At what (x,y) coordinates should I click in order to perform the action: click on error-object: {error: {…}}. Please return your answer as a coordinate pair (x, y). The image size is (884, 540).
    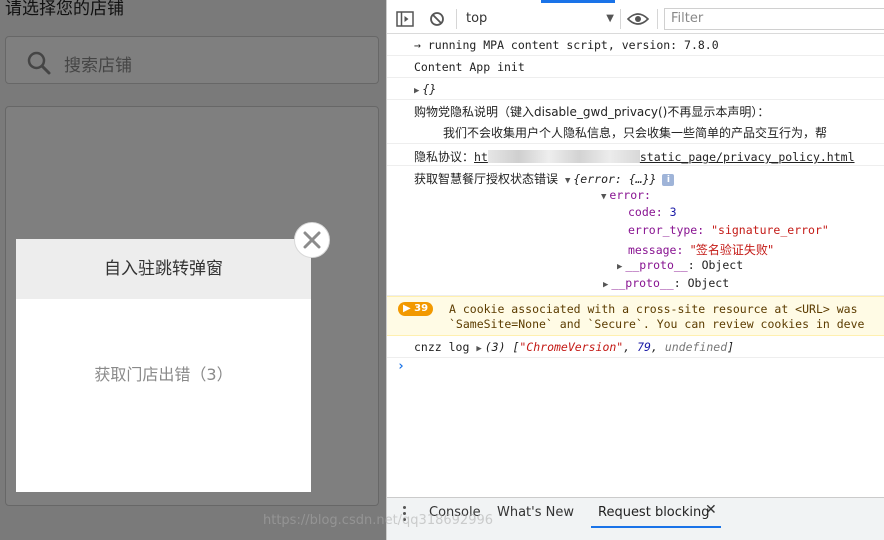
    Looking at the image, I should click on (614, 179).